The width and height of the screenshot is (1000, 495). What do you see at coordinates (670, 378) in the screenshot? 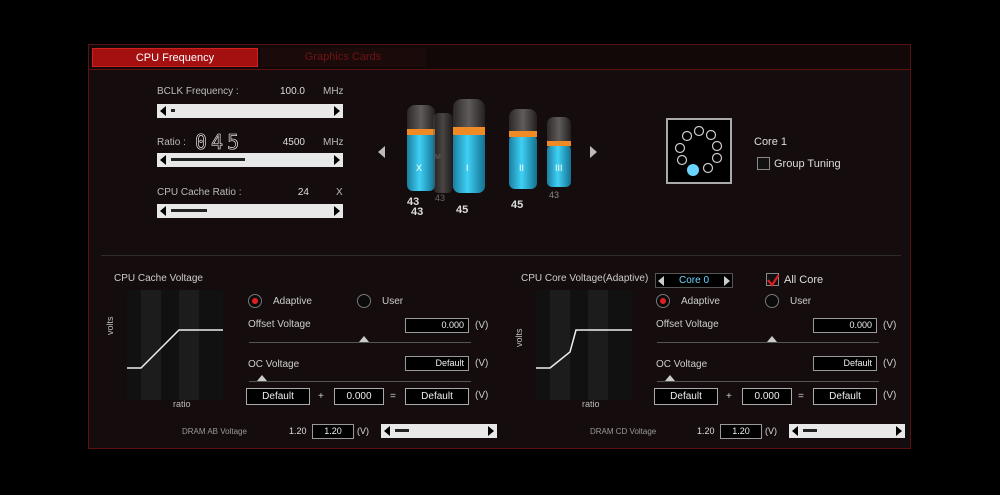
I see `core-oc-slider-handle` at bounding box center [670, 378].